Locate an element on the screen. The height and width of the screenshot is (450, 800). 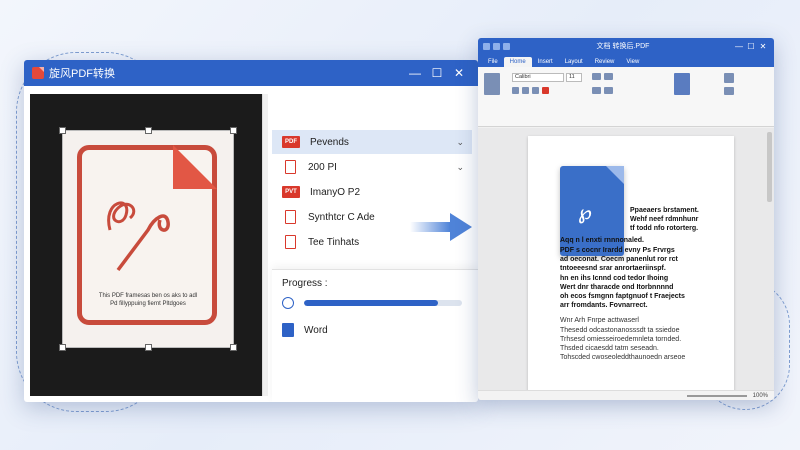
tab-layout: Layout is located at coordinates (574, 62).